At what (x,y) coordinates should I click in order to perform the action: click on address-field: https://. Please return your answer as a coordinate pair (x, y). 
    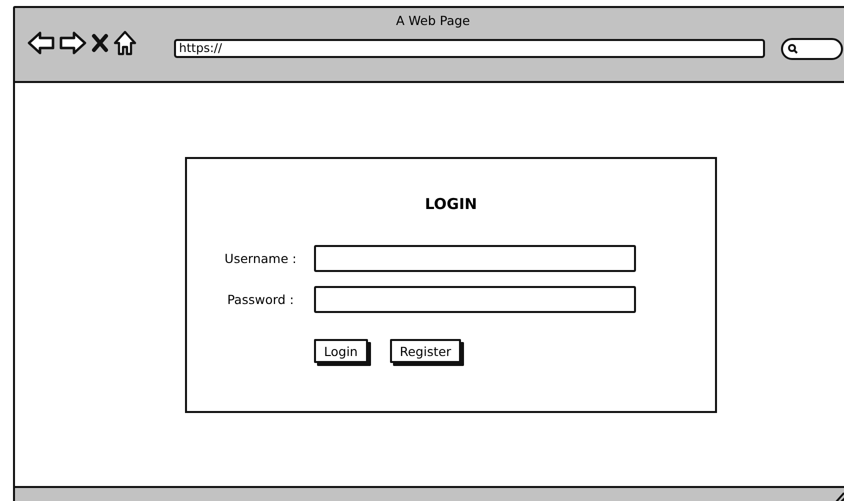
    Looking at the image, I should click on (469, 48).